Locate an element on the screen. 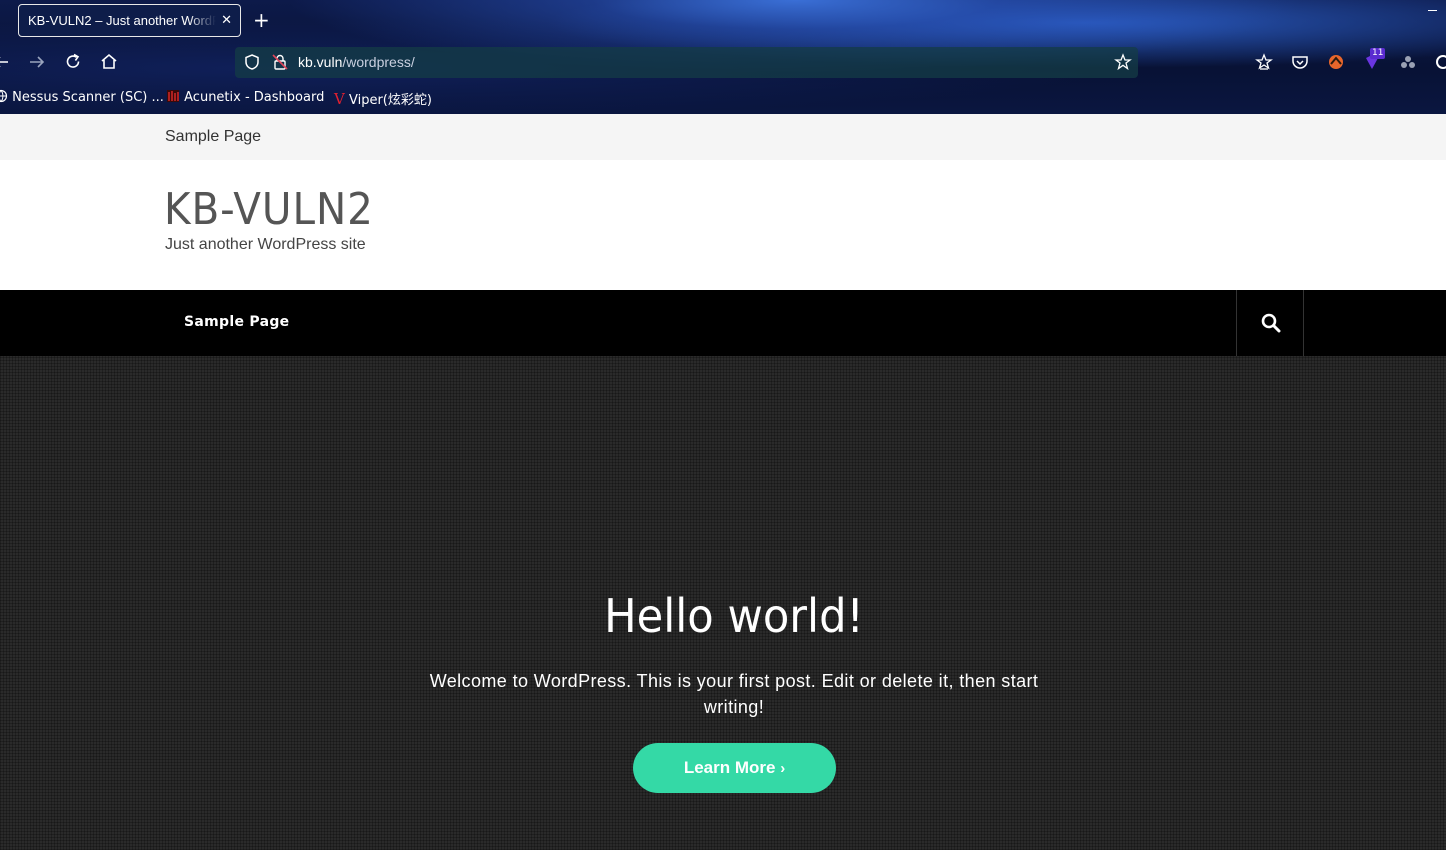 This screenshot has height=850, width=1446. post-title: Hello world! is located at coordinates (734, 616).